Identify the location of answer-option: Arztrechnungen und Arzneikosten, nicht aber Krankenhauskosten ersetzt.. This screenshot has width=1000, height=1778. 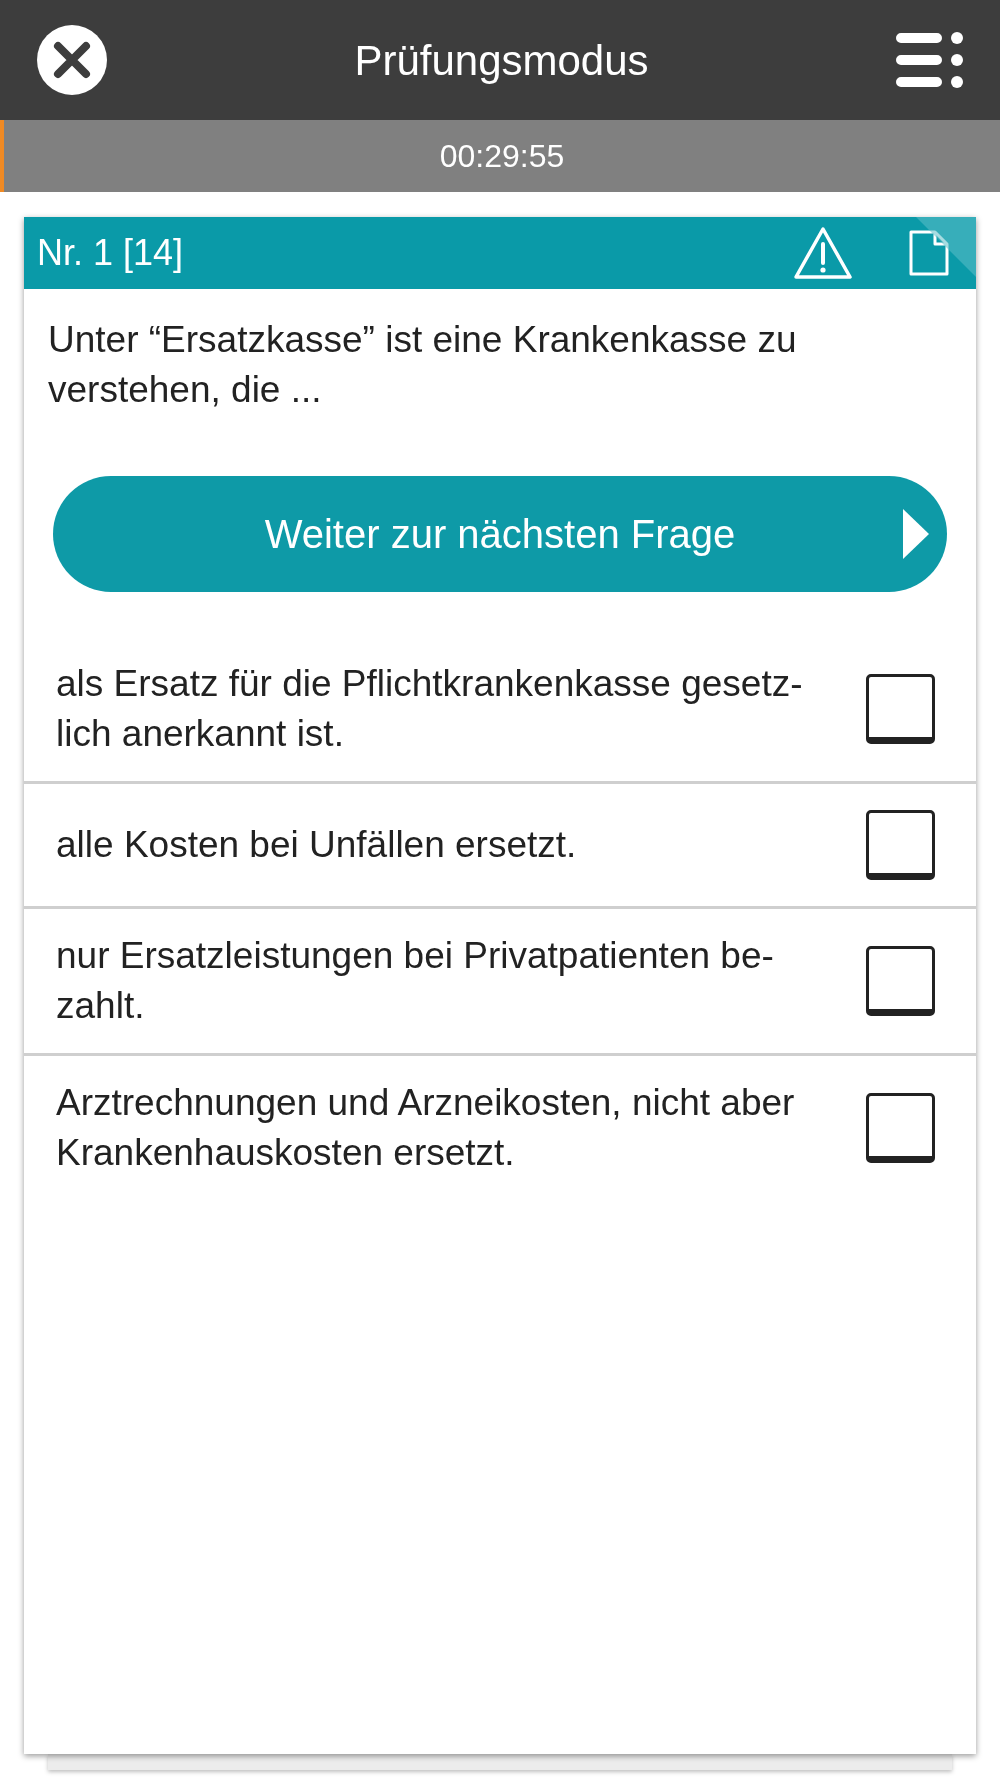
(500, 1128).